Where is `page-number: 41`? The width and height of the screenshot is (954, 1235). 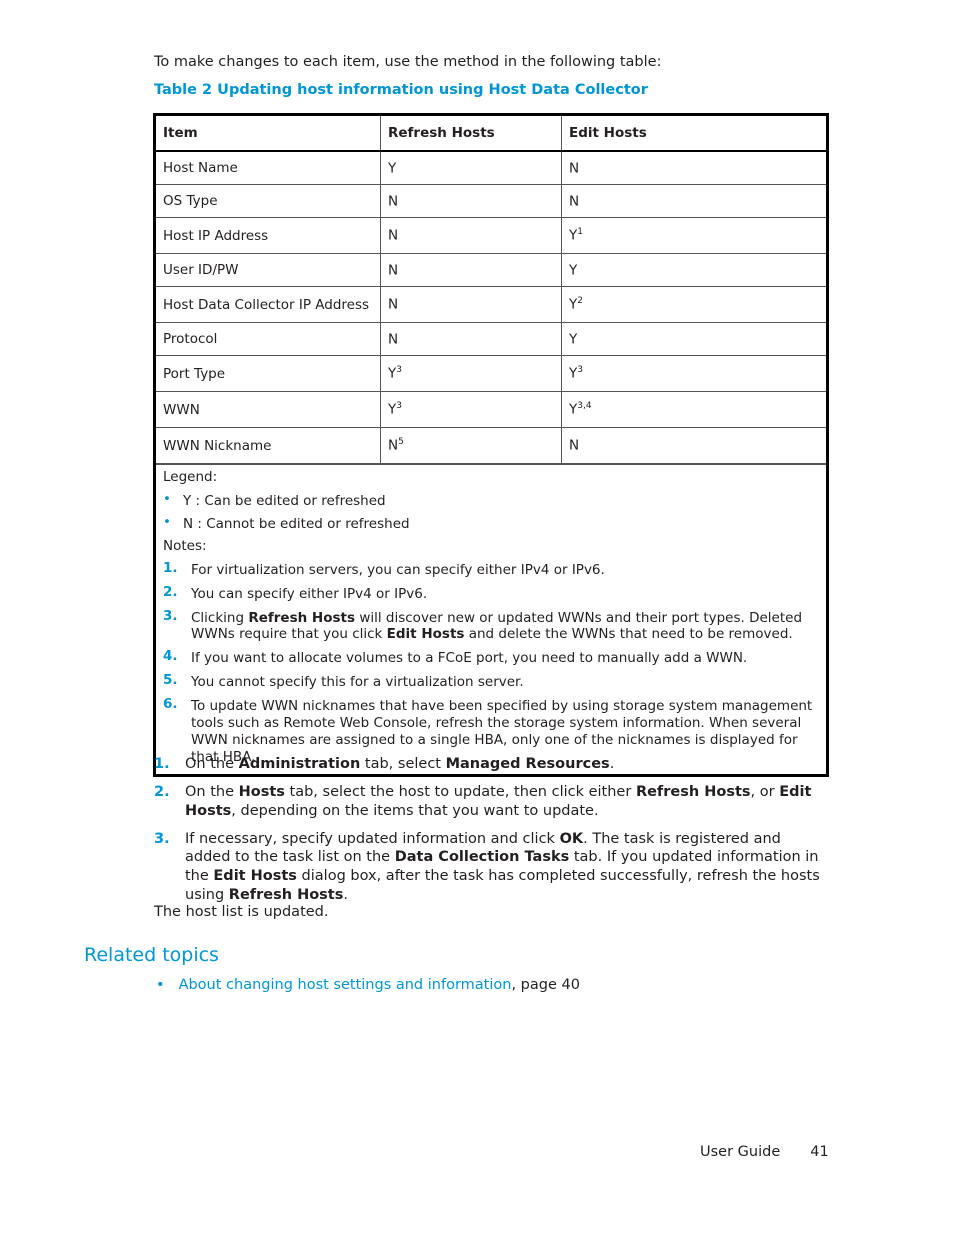
page-number: 41 is located at coordinates (819, 1152).